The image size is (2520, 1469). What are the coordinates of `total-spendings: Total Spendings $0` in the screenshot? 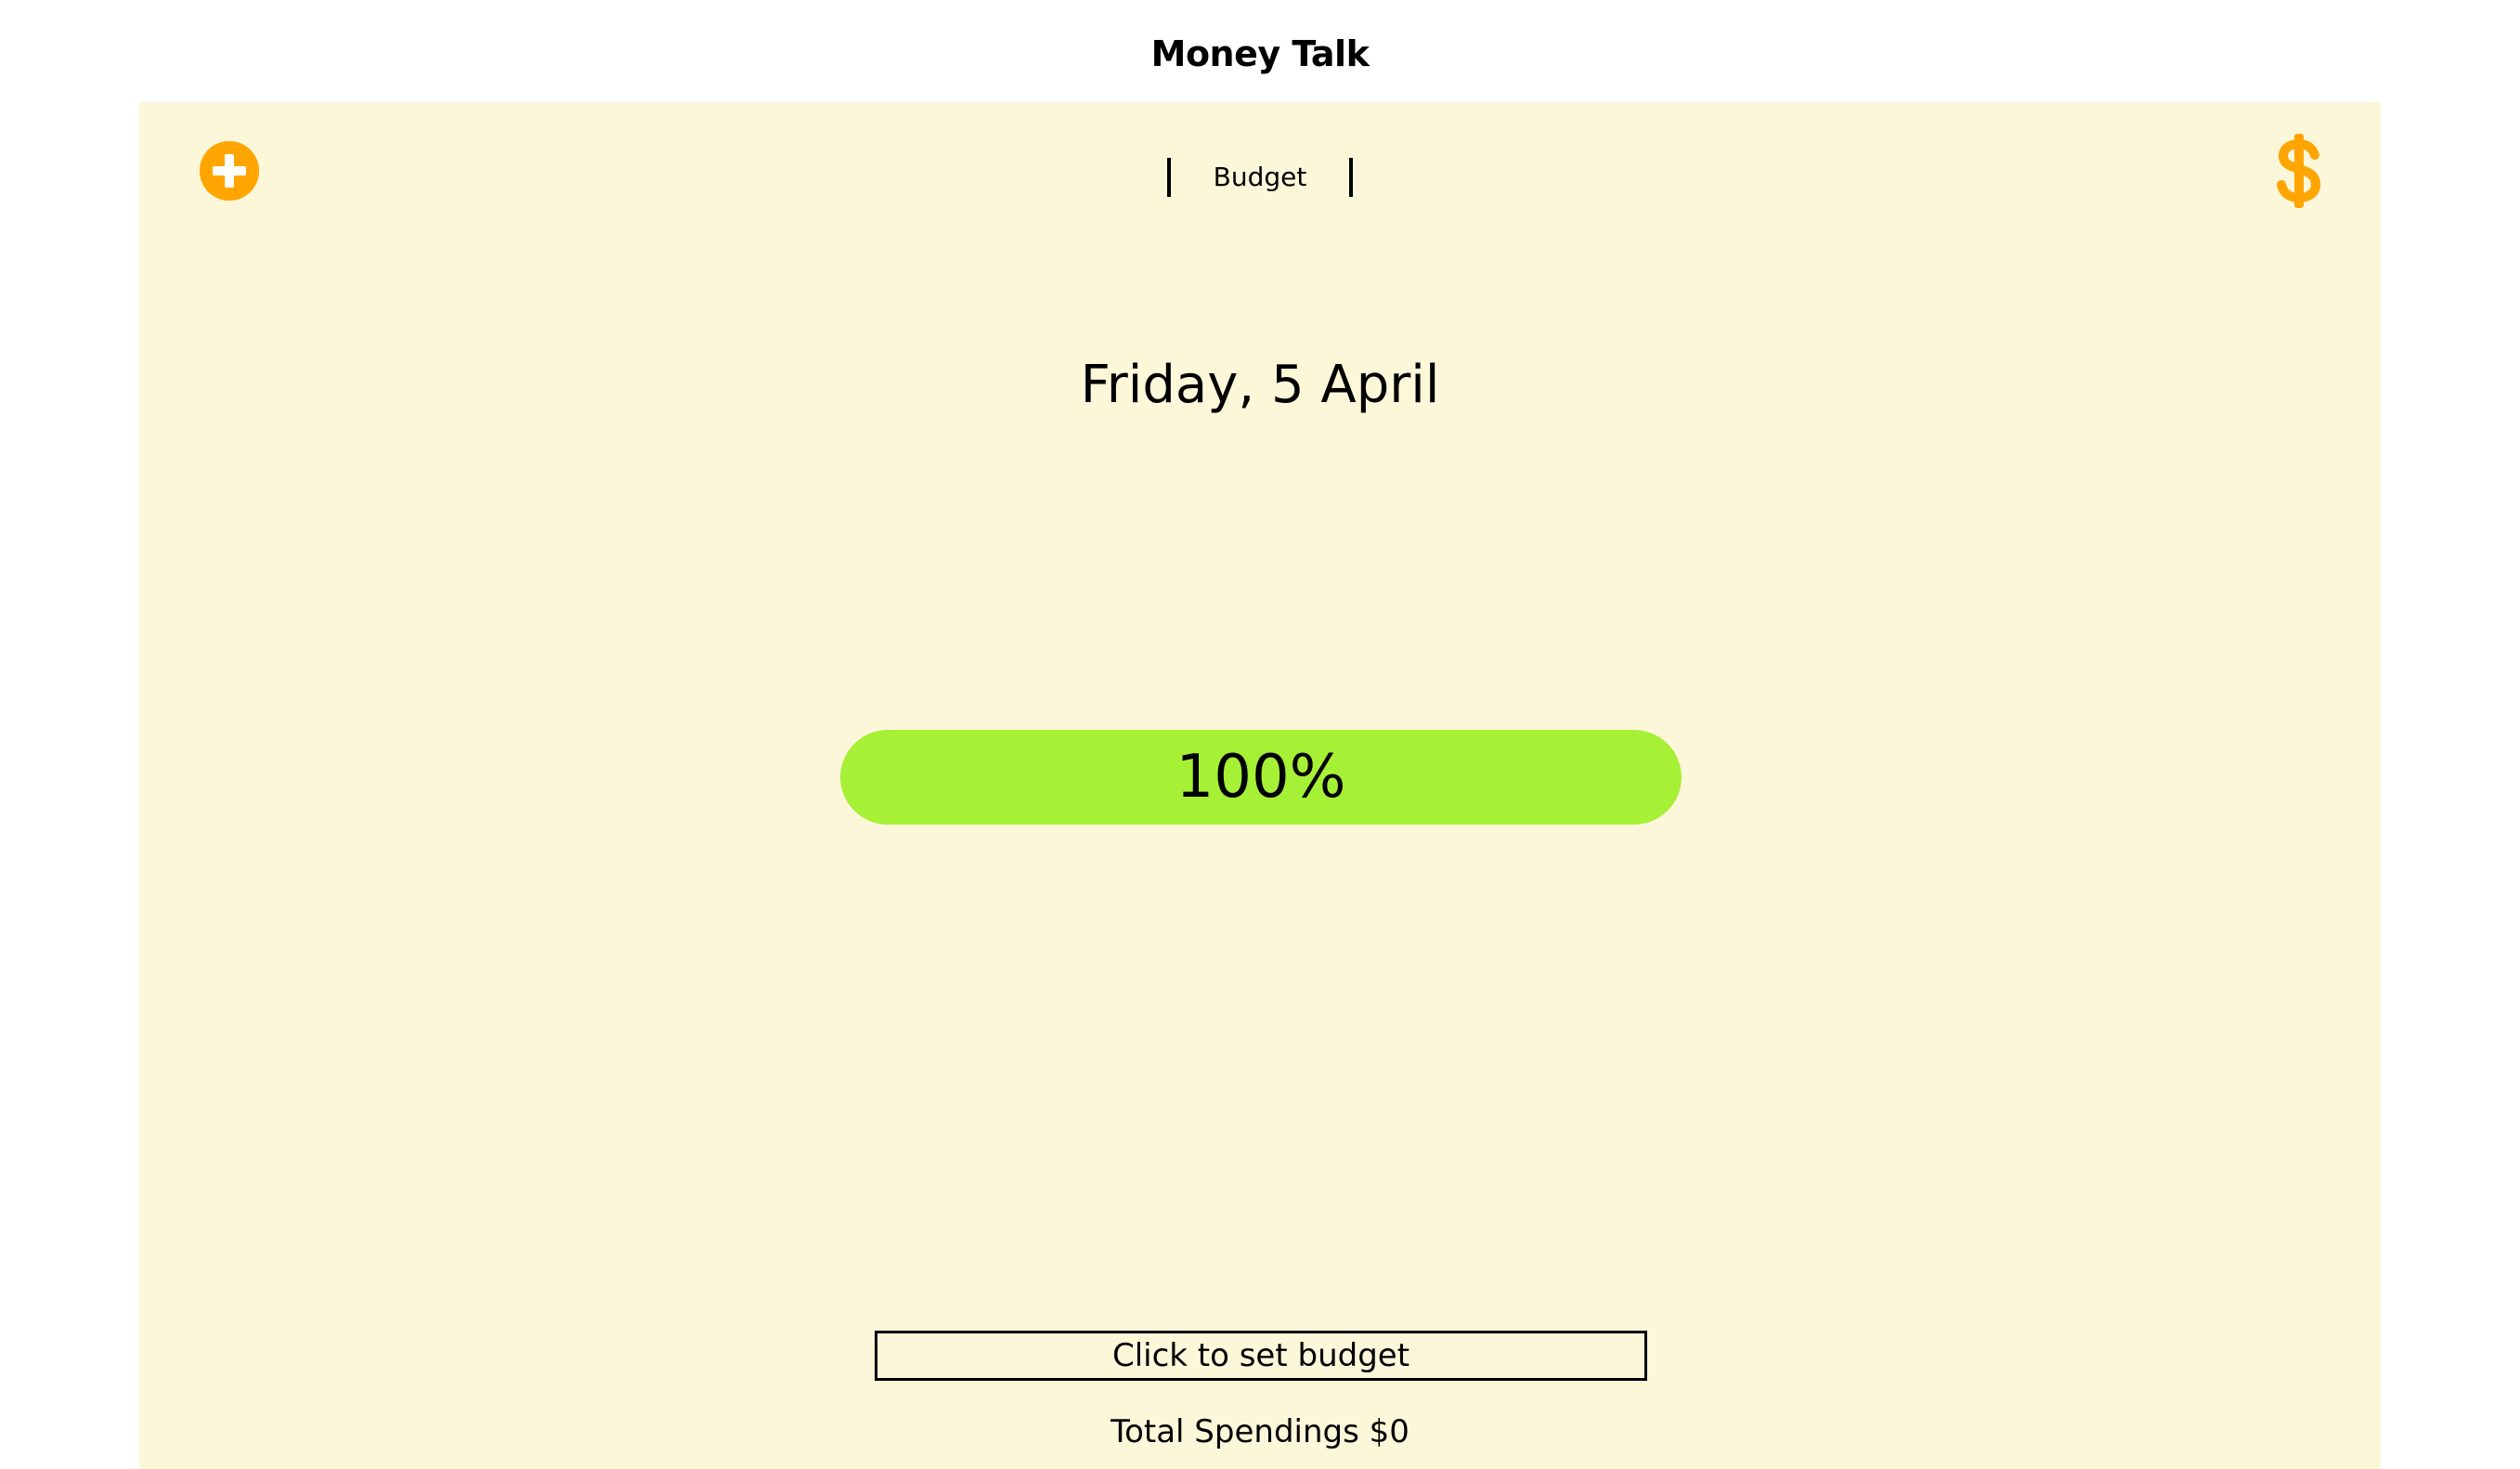 It's located at (1260, 1431).